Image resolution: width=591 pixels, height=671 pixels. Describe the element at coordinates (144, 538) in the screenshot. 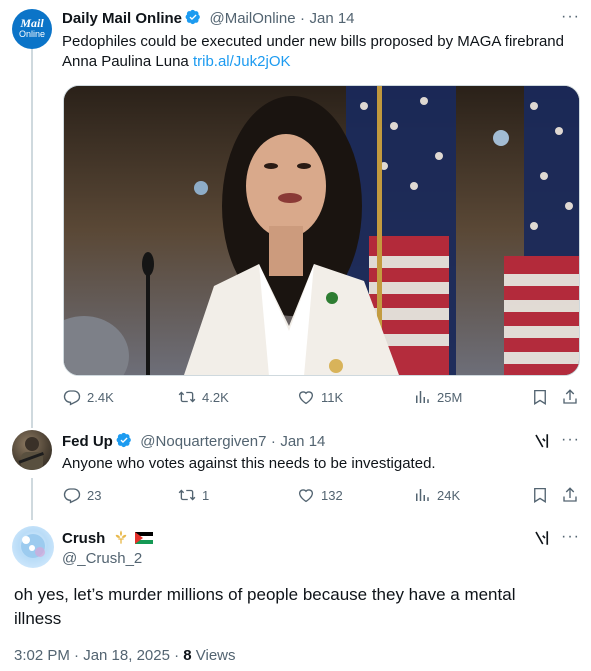

I see `palestine-flag-icon` at that location.